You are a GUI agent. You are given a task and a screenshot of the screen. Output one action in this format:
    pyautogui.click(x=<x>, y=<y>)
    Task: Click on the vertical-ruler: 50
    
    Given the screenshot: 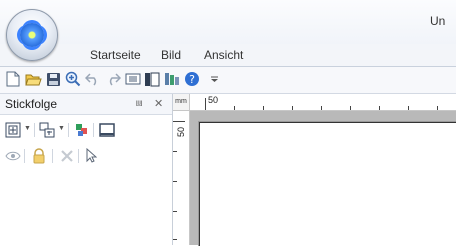 What is the action you would take?
    pyautogui.click(x=181, y=178)
    